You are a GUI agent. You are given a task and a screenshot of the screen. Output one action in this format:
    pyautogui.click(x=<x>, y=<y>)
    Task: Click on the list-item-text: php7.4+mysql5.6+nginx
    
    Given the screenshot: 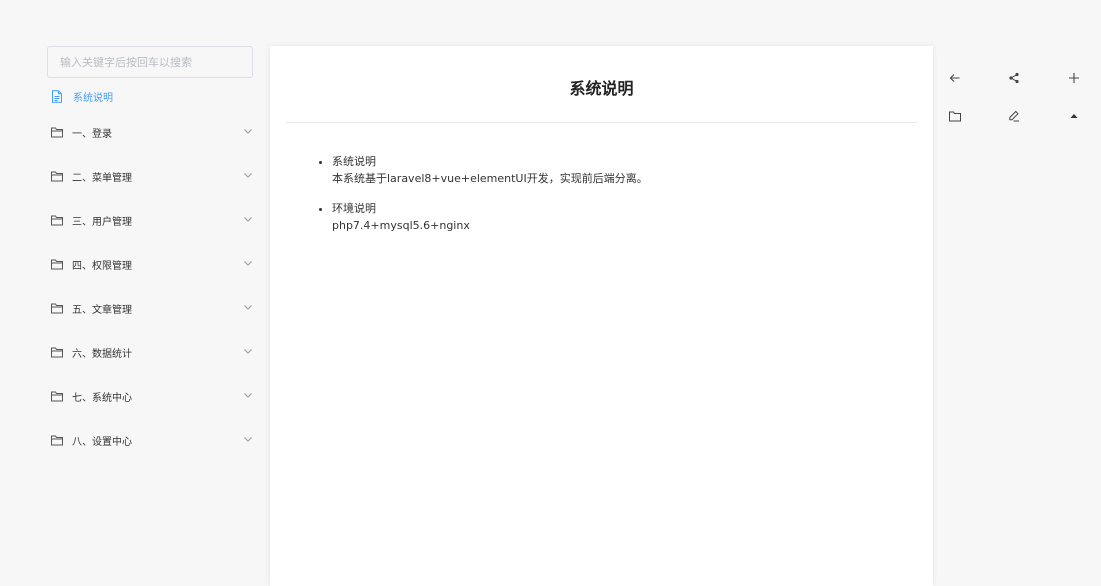 What is the action you would take?
    pyautogui.click(x=401, y=225)
    